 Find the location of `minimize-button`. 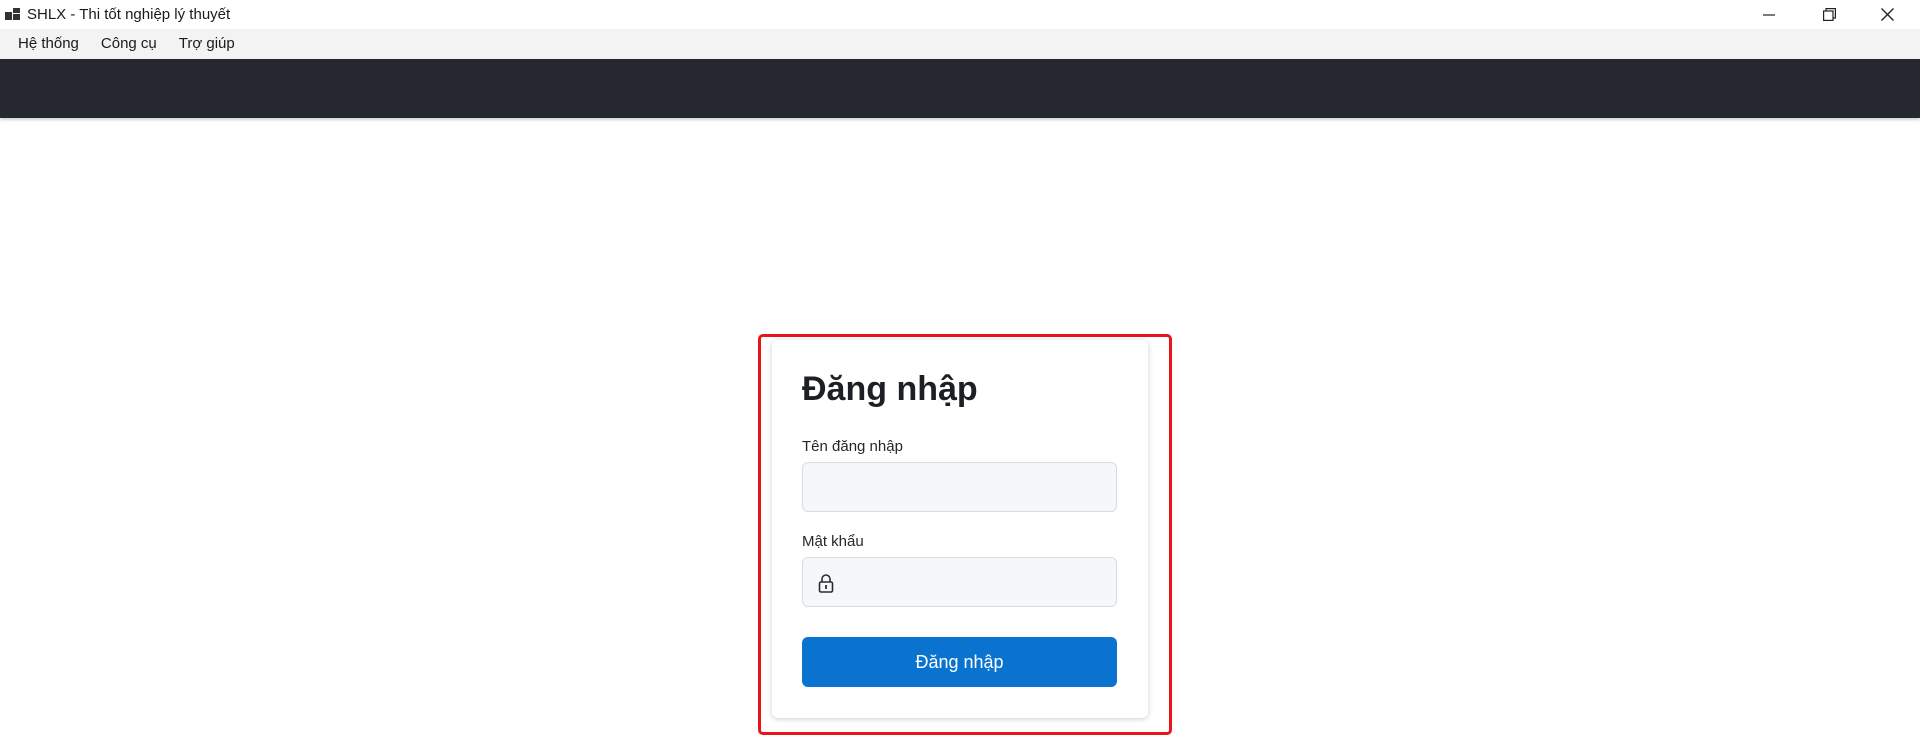

minimize-button is located at coordinates (1769, 14).